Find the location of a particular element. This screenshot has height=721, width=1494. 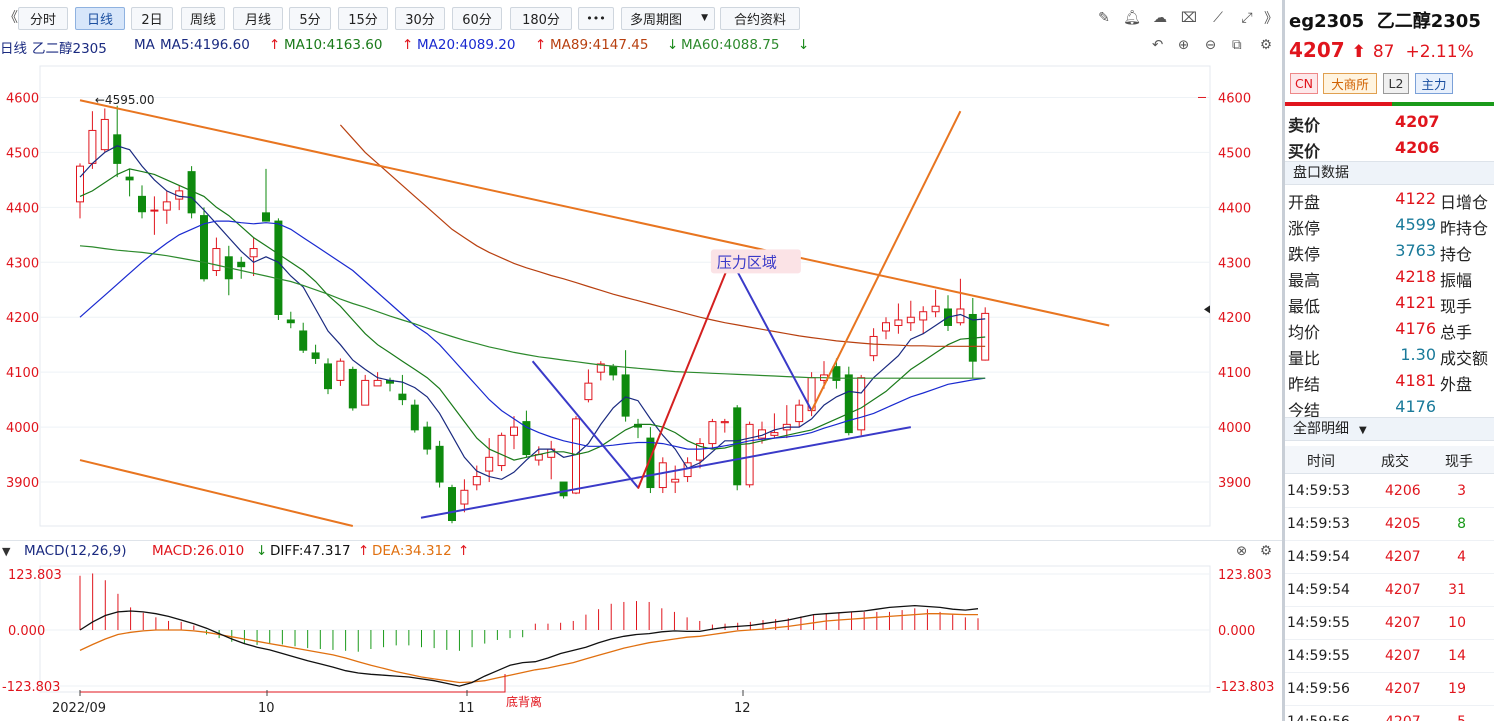

quote-key-2: 总手 is located at coordinates (1456, 332).